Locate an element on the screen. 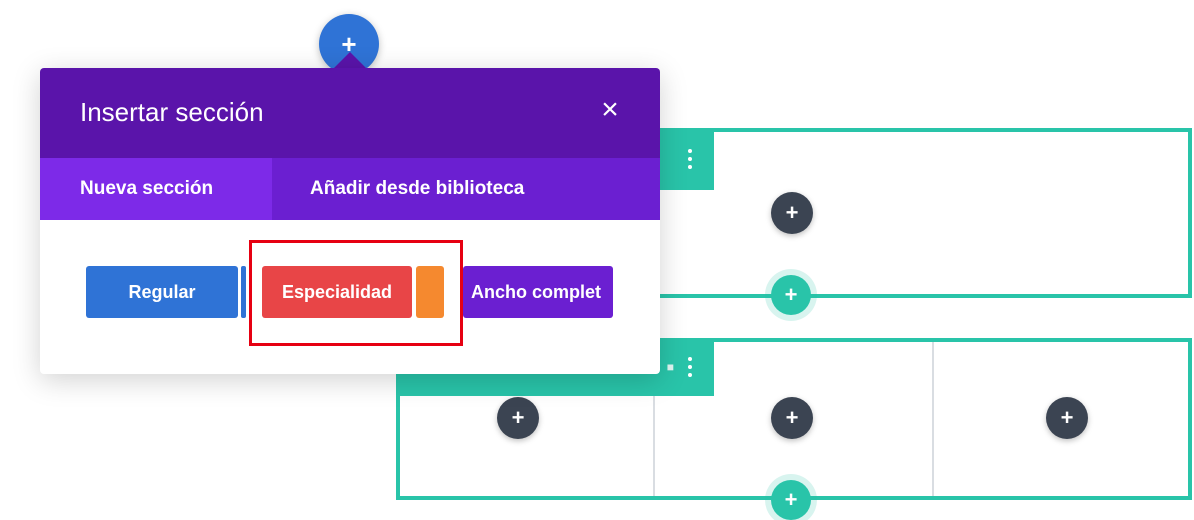 This screenshot has width=1194, height=520. ancho-completo-button: Ancho complet is located at coordinates (538, 292).